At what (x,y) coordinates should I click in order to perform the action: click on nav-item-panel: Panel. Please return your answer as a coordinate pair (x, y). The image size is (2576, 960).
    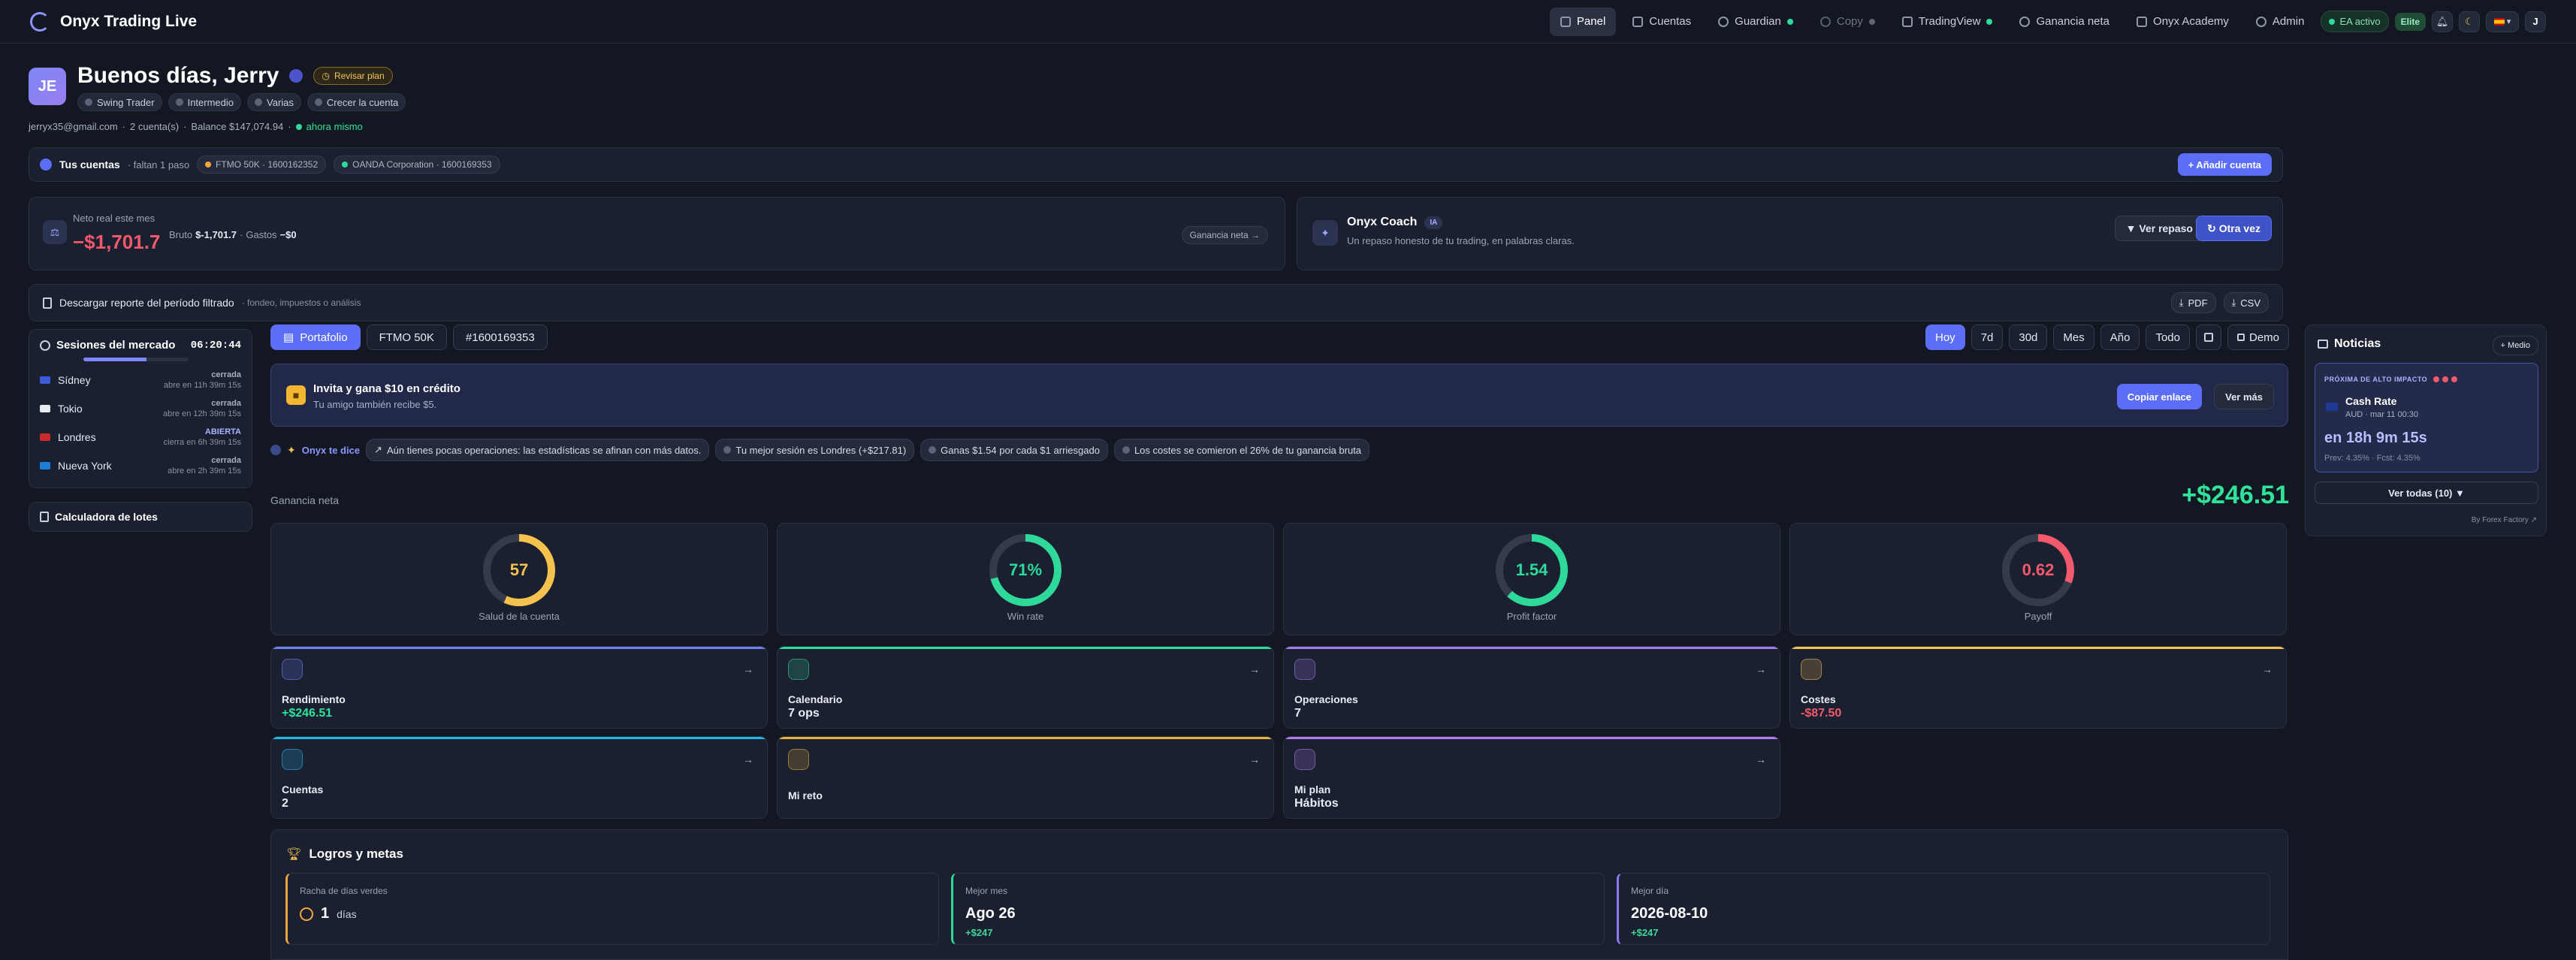
    Looking at the image, I should click on (1583, 21).